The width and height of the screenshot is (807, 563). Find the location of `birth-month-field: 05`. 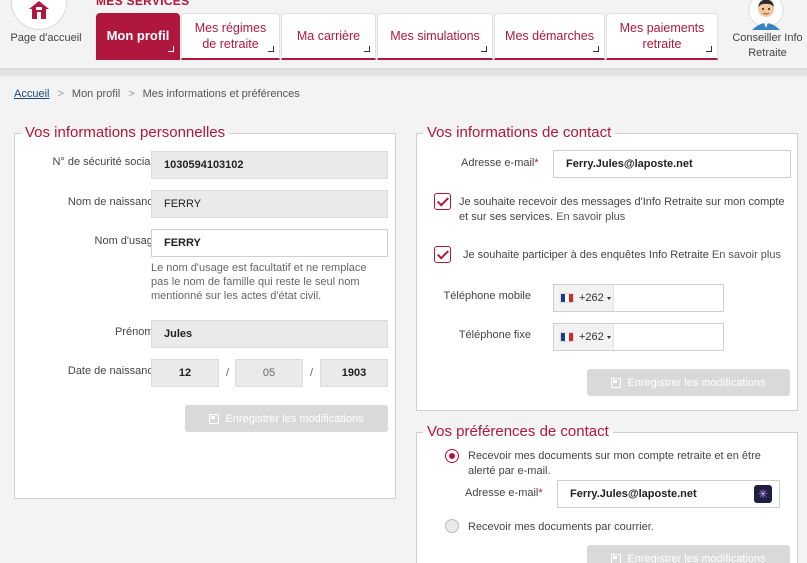

birth-month-field: 05 is located at coordinates (269, 373).